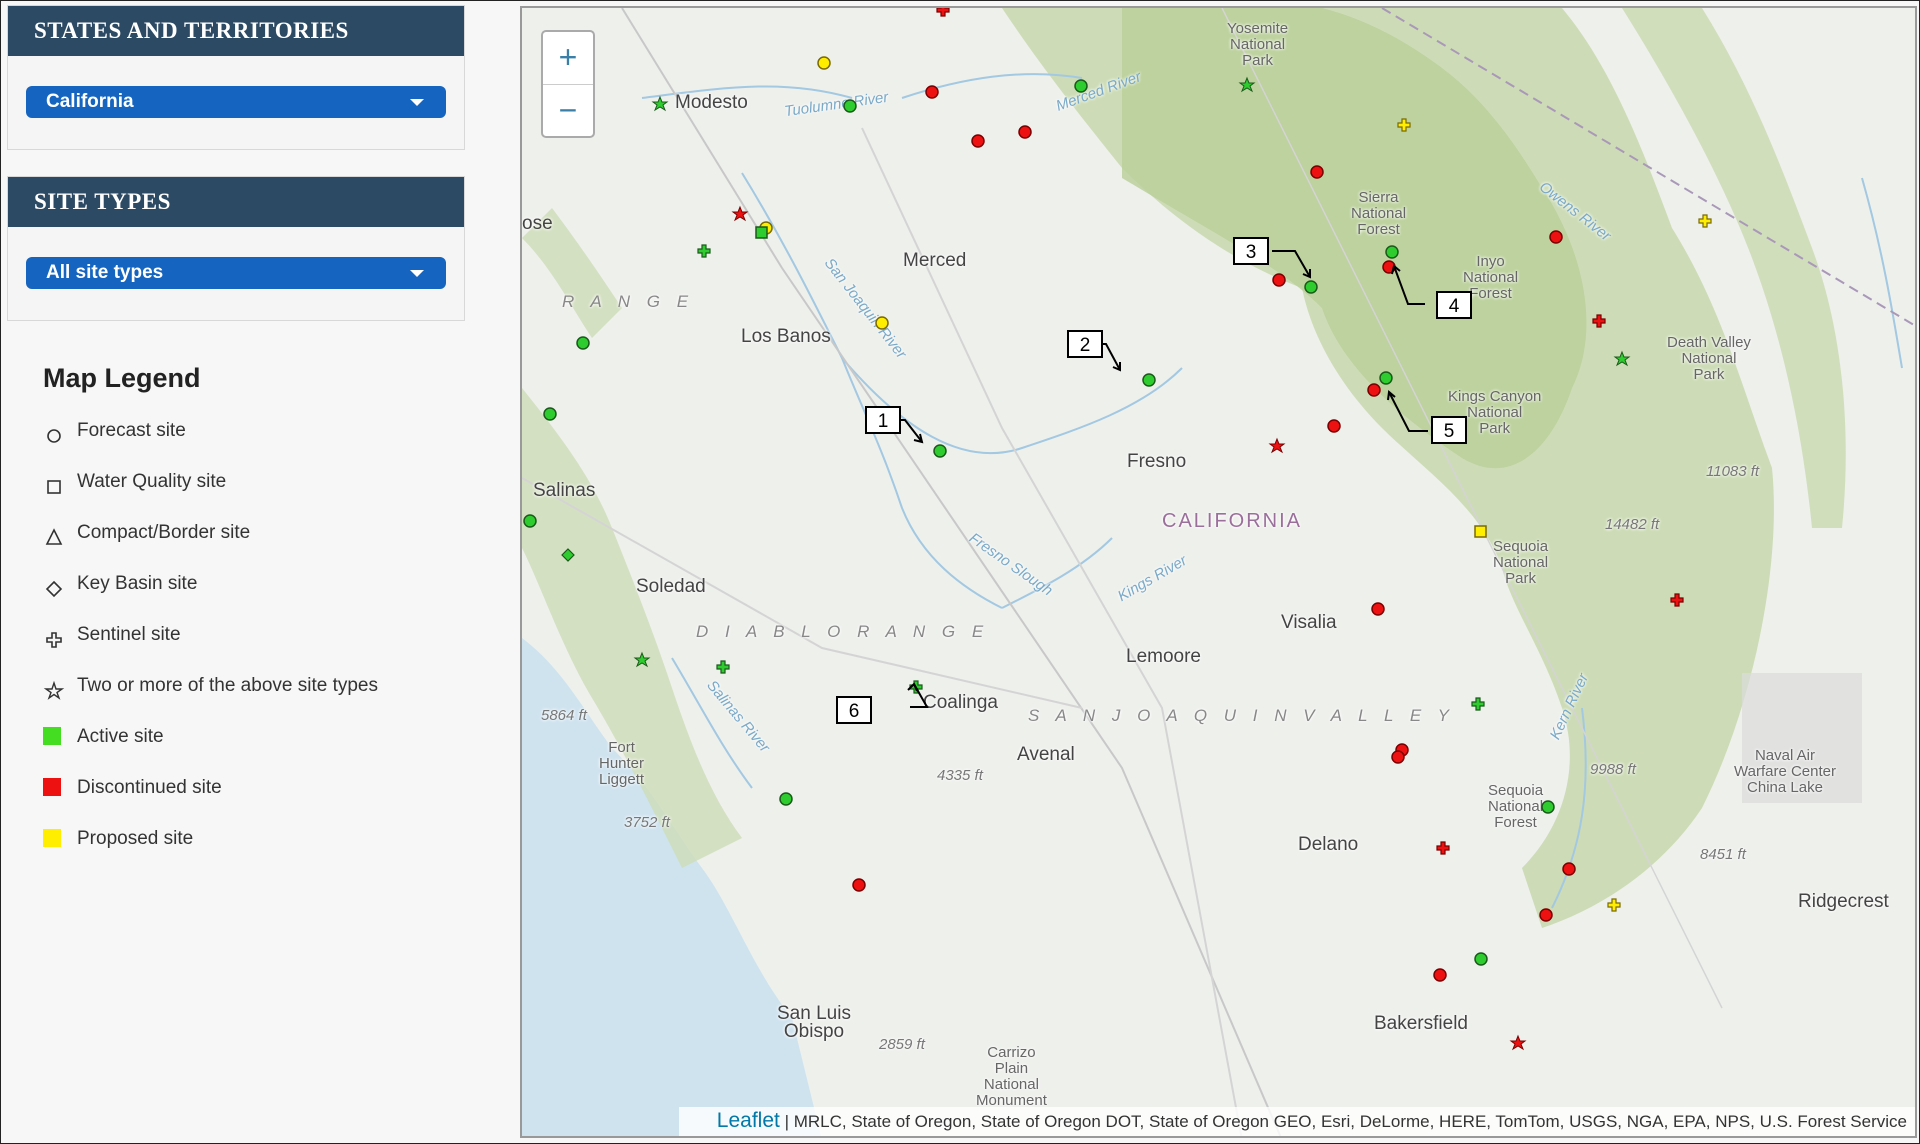  What do you see at coordinates (236, 77) in the screenshot?
I see `states-territories-panel: STATES AND TERRITORIES California` at bounding box center [236, 77].